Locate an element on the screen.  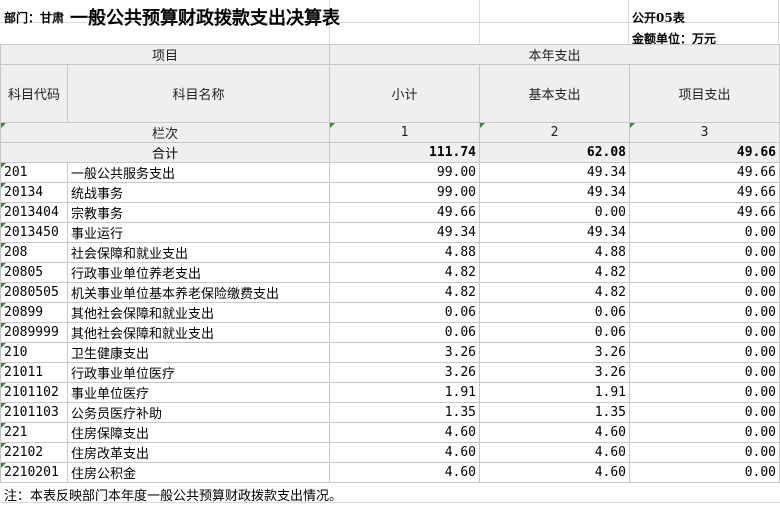
column-index-2: 2 is located at coordinates (555, 132).